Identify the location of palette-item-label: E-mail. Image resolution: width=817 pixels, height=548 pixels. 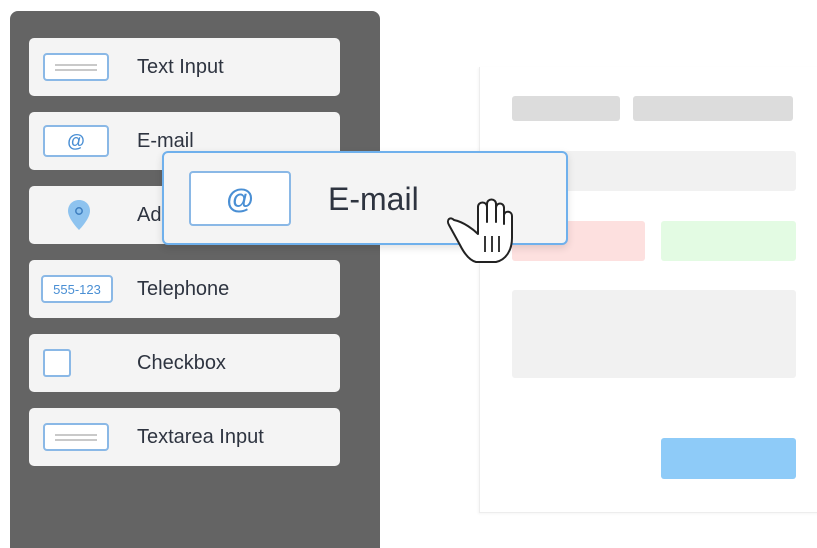
(165, 140).